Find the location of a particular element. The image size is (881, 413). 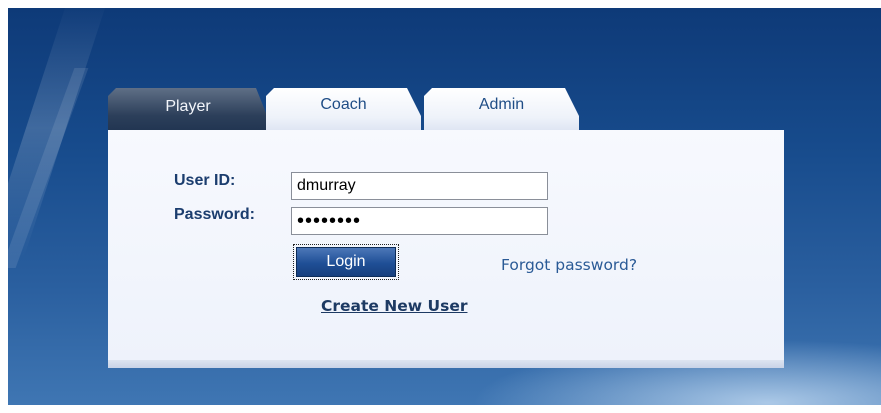

create-new-user-link: Create New User is located at coordinates (394, 306).